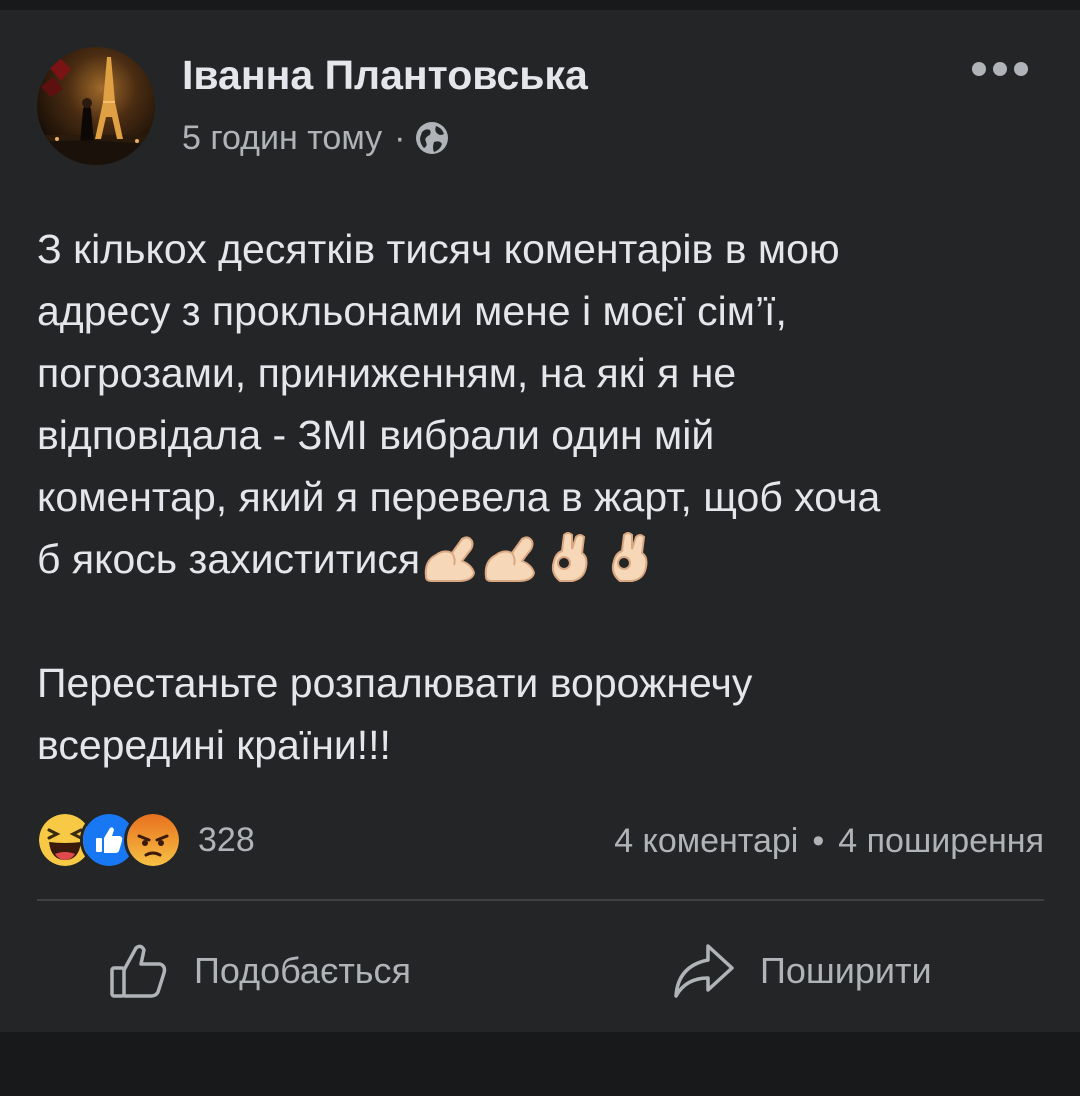 This screenshot has width=1080, height=1096. Describe the element at coordinates (303, 970) in the screenshot. I see `like-button-label: Подобається` at that location.